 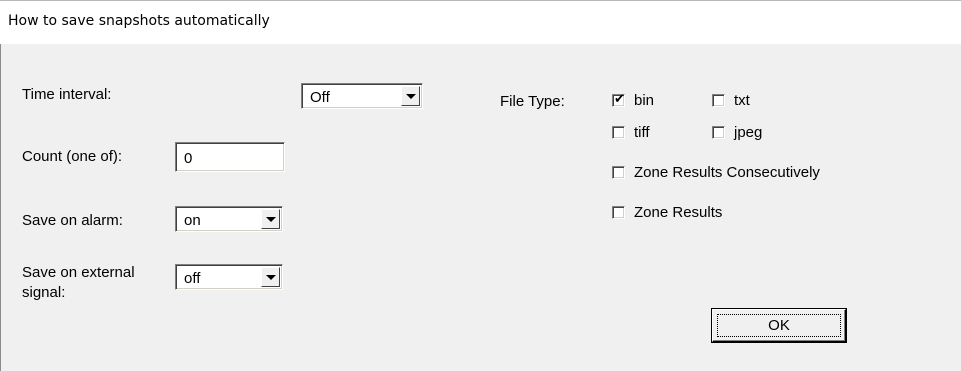 I want to click on file-type-label: File Type:, so click(x=532, y=101).